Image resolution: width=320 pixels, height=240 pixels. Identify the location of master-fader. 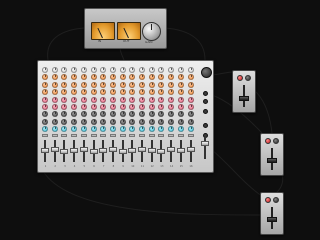
(205, 143).